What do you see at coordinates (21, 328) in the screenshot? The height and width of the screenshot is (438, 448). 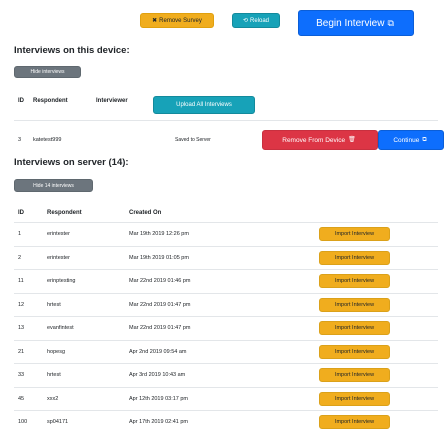 I see `server-row-id: 13` at bounding box center [21, 328].